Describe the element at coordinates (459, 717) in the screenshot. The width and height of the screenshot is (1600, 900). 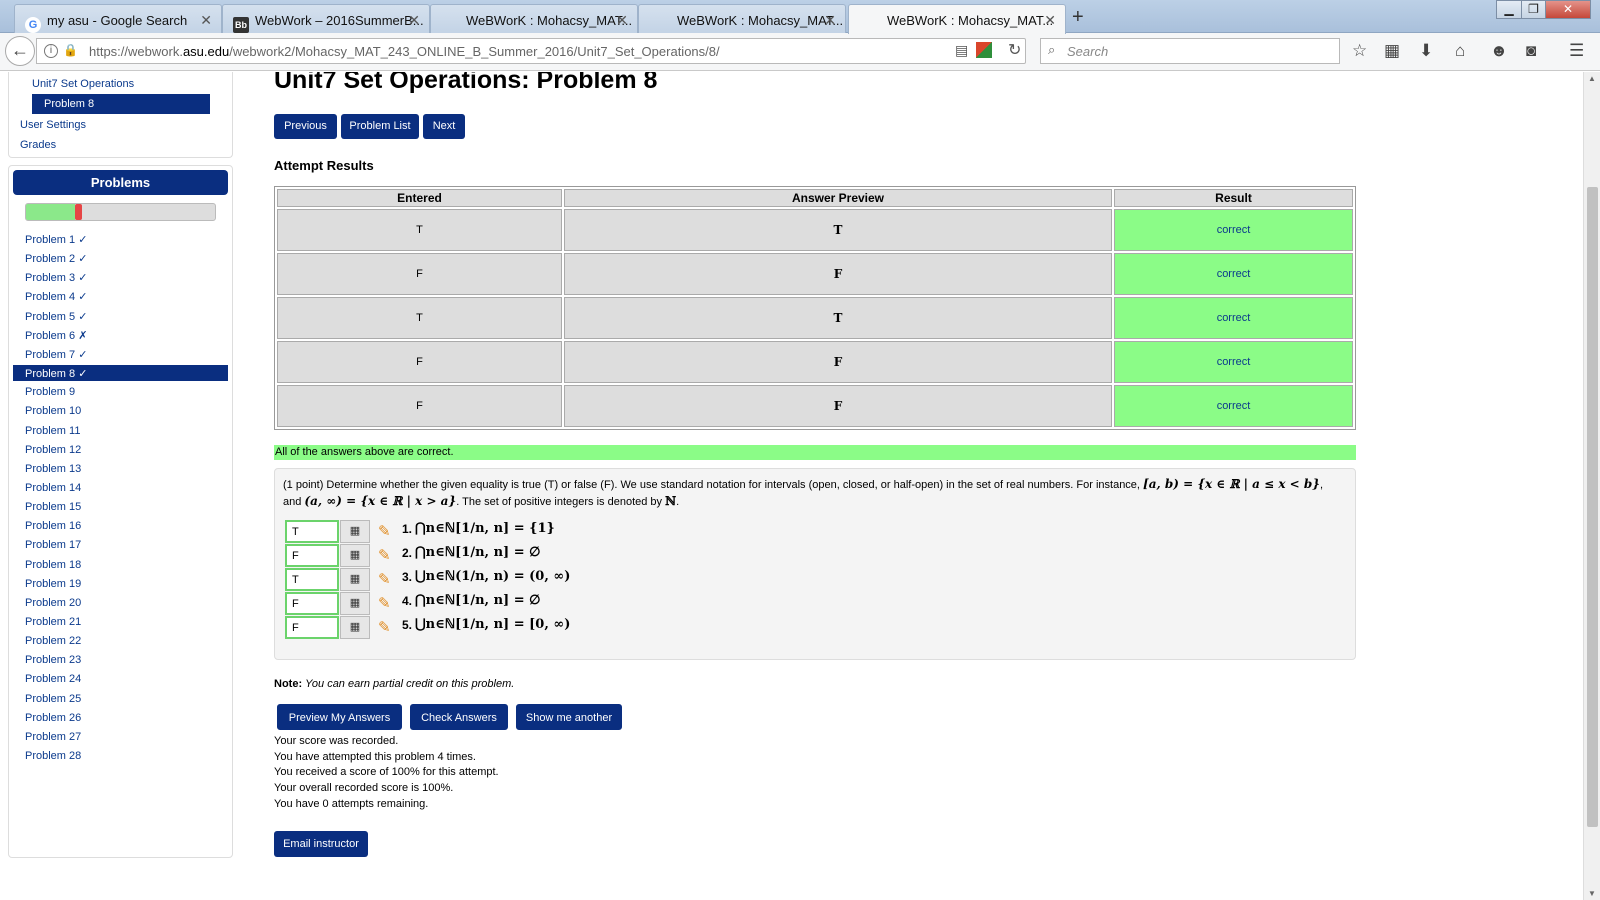
I see `check-answers-button: Check Answers` at that location.